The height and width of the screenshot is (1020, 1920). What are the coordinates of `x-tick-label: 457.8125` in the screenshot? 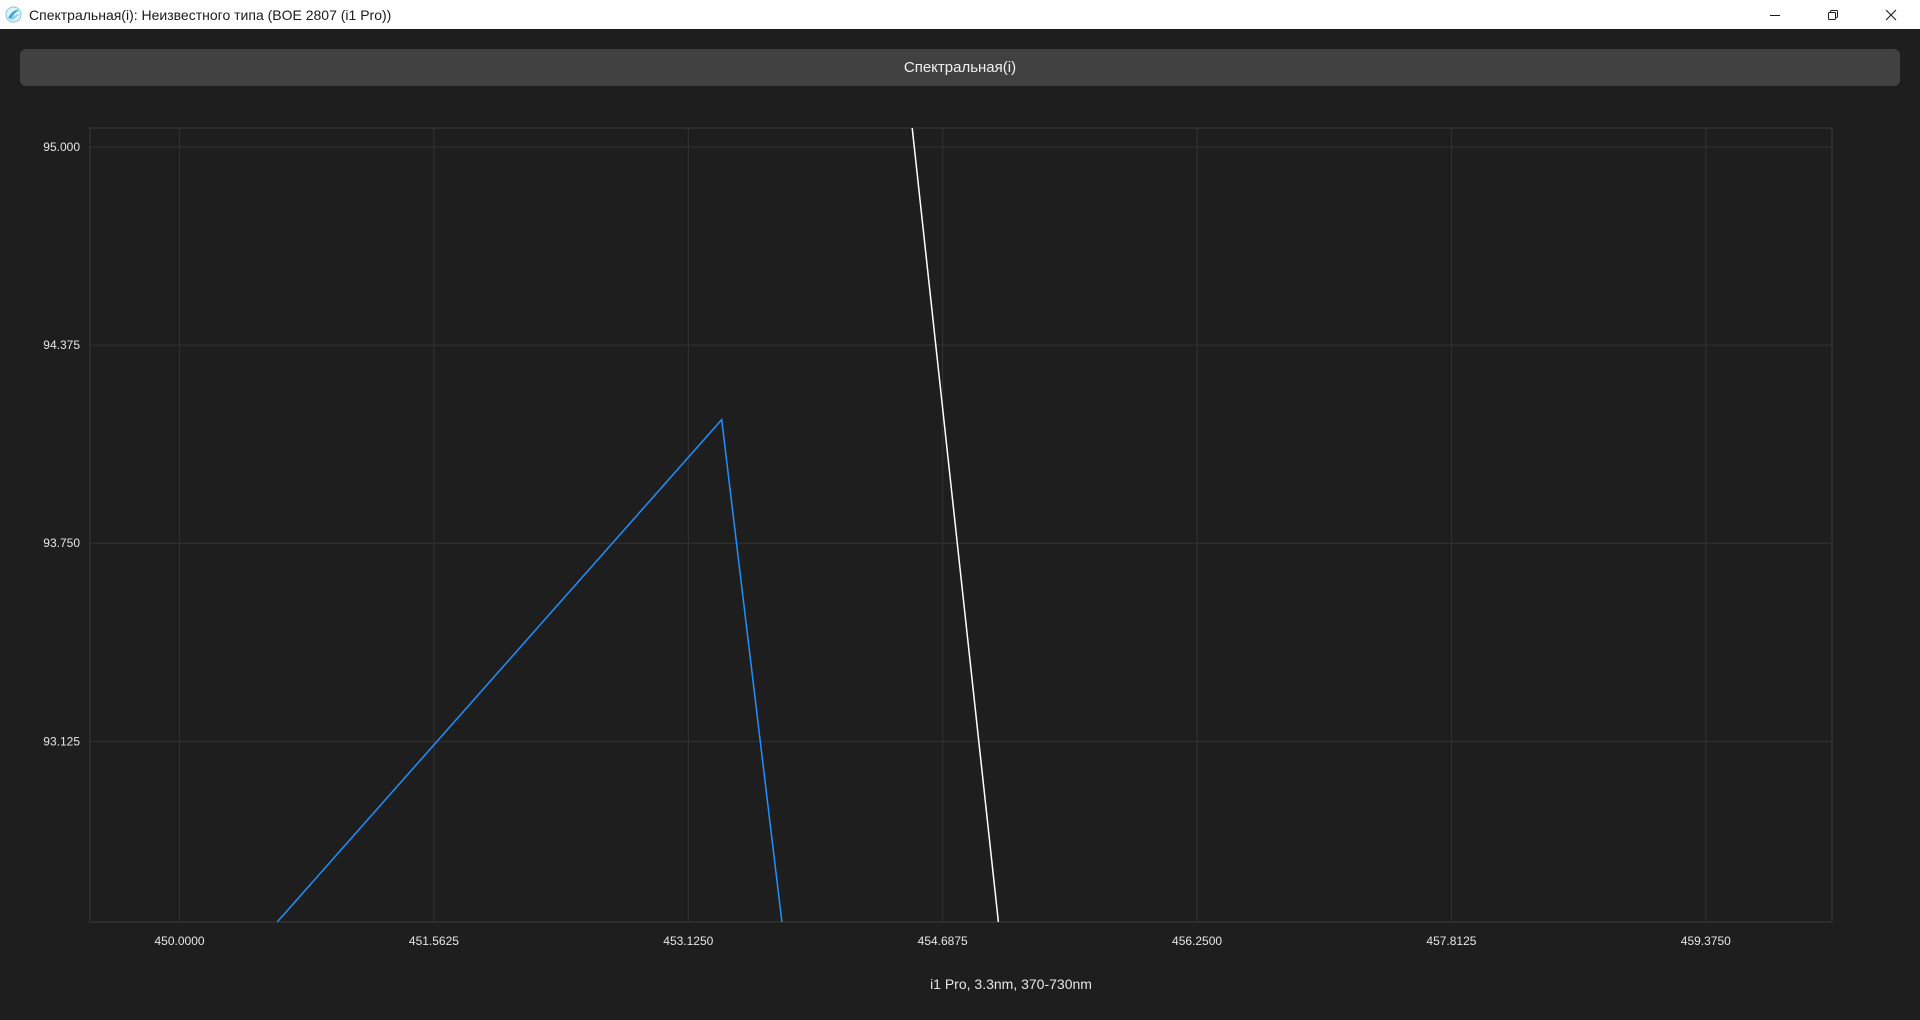 It's located at (1451, 941).